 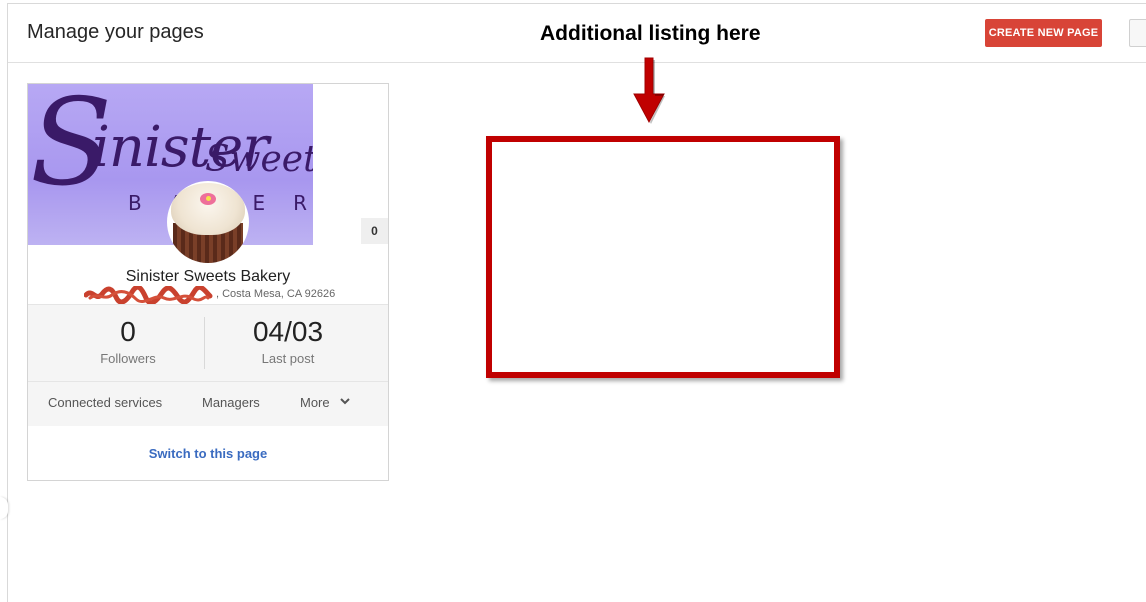 I want to click on logo-word-2: Sweets, so click(x=259, y=159).